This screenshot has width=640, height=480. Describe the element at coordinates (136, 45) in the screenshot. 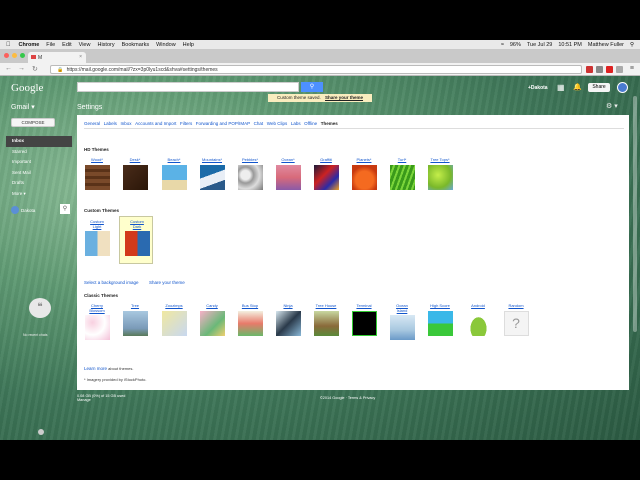

I see `menu-bookmarks: Bookmarks` at that location.